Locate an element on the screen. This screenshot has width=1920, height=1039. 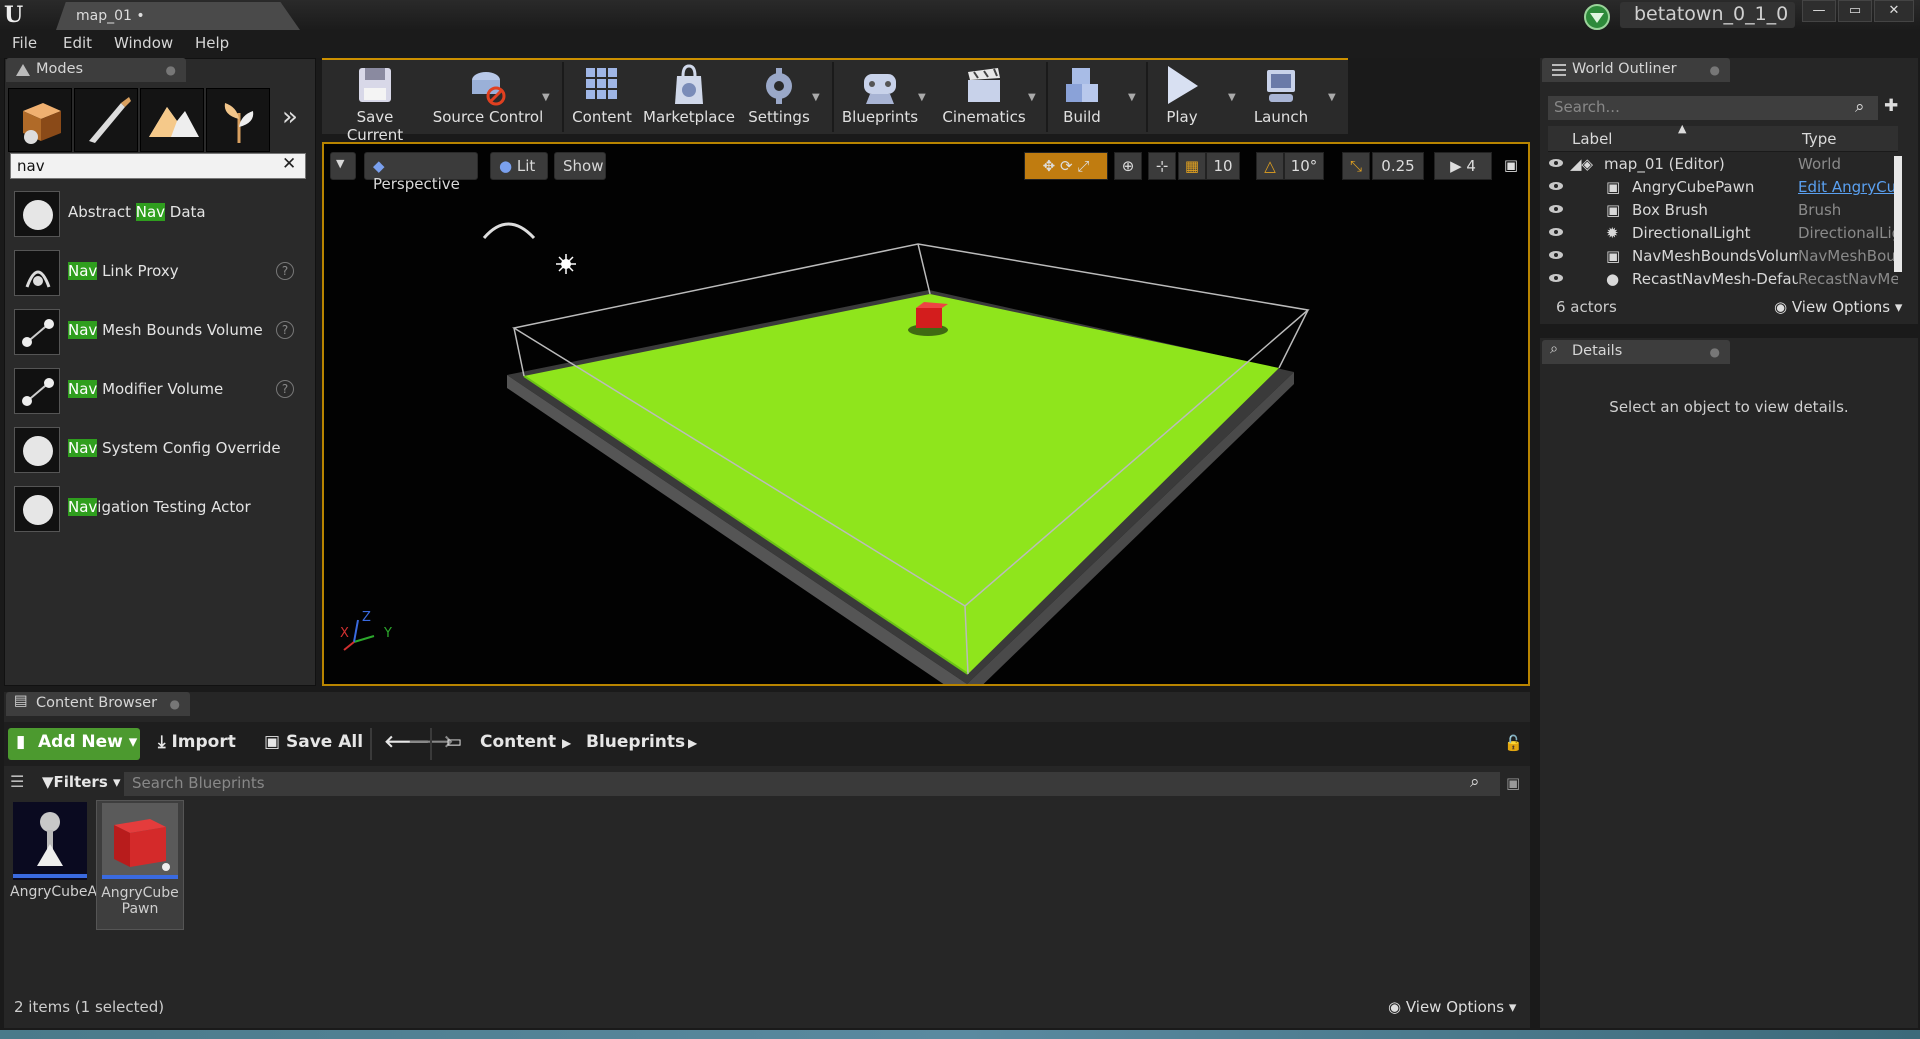
camera-speed-button: ▶ 4 is located at coordinates (1463, 166).